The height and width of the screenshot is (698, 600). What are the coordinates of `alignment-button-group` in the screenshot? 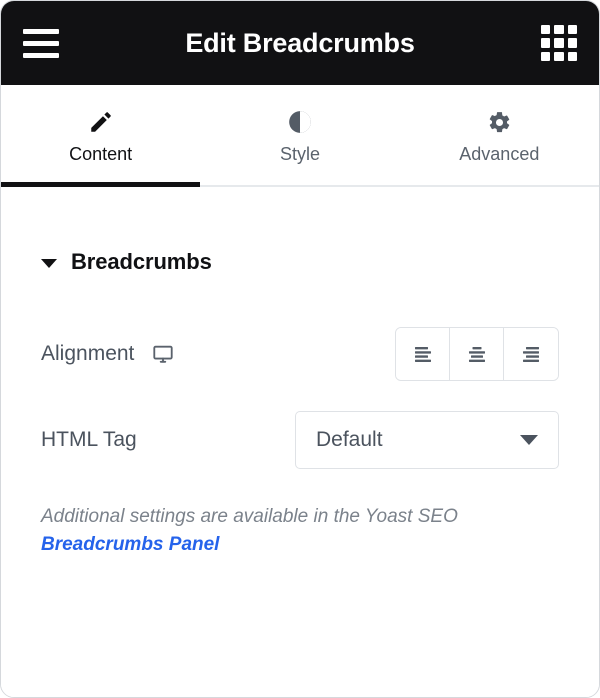 It's located at (477, 354).